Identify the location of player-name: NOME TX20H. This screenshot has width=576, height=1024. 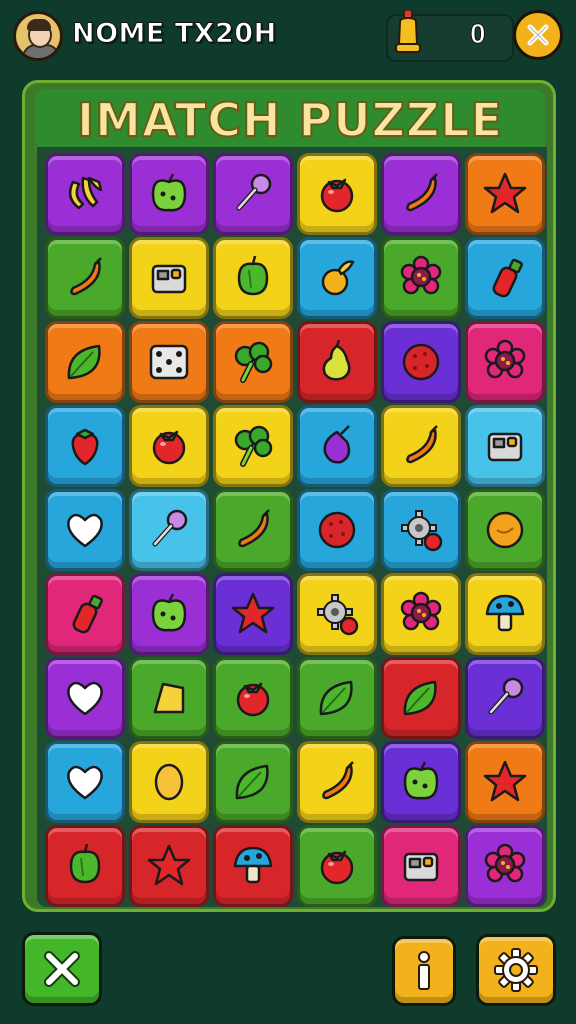
(174, 34).